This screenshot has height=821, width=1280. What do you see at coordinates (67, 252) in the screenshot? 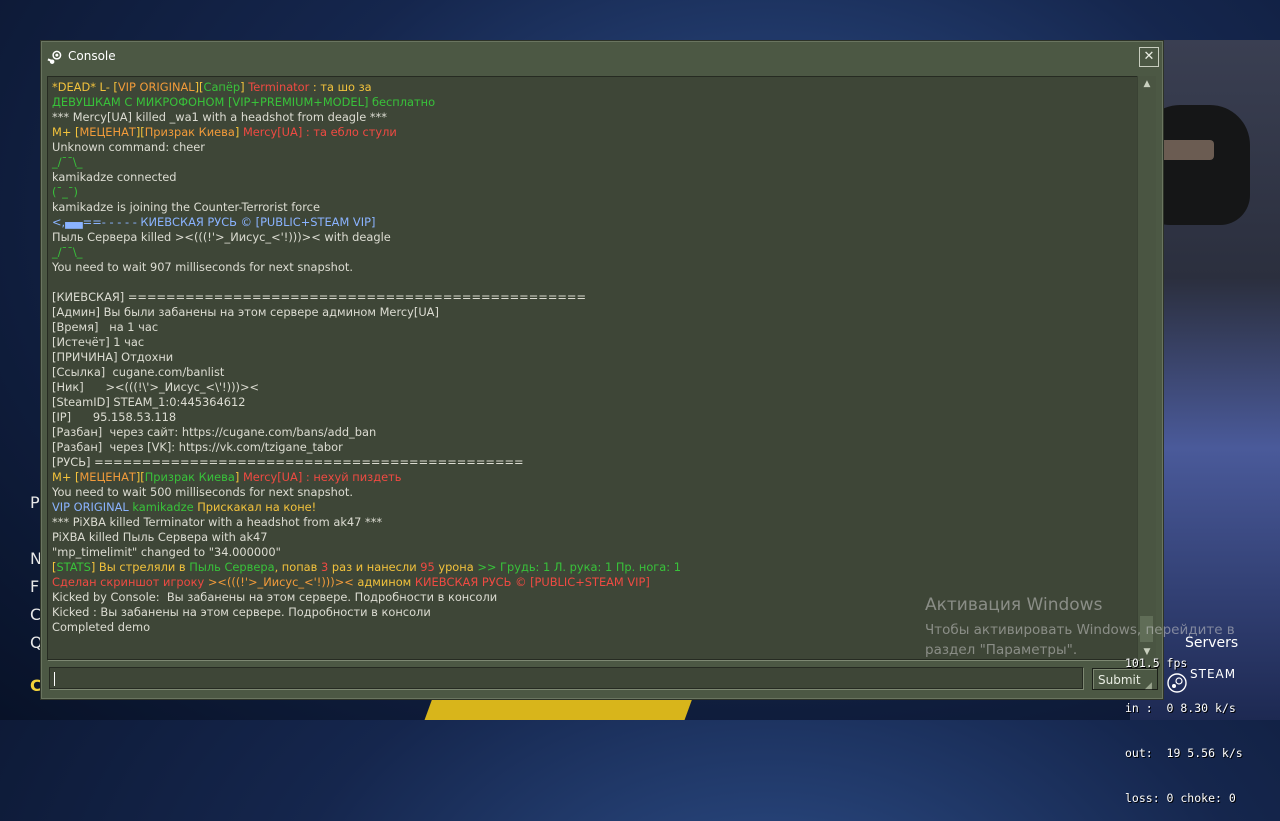
I see `log-line: _/¯¯\_` at bounding box center [67, 252].